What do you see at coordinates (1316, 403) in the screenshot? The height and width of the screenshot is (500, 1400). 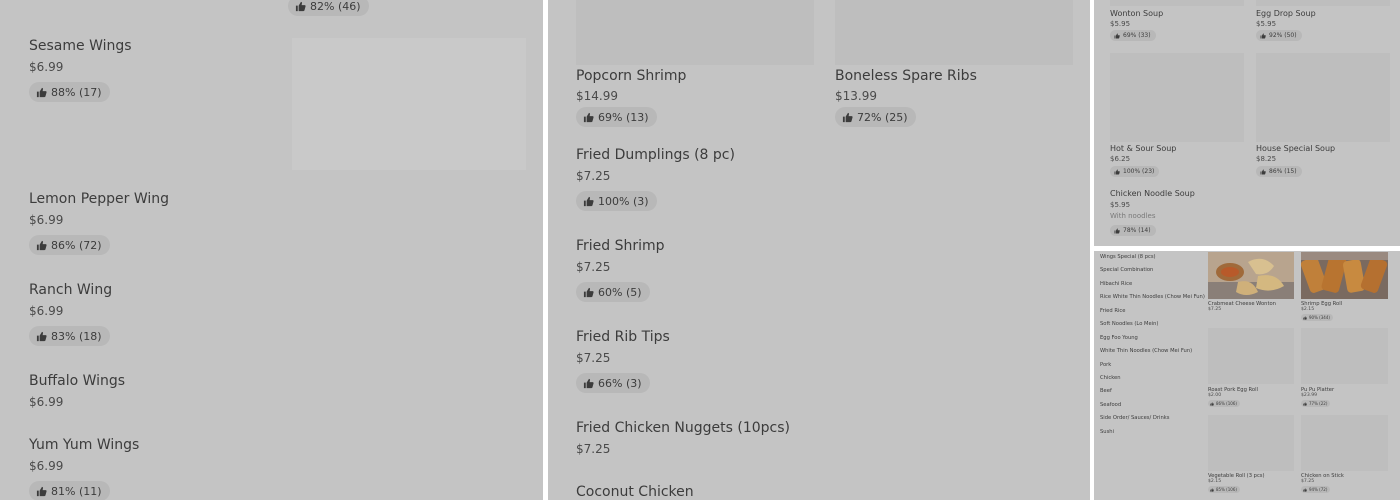 I see `rating-badge: 77% (22)` at bounding box center [1316, 403].